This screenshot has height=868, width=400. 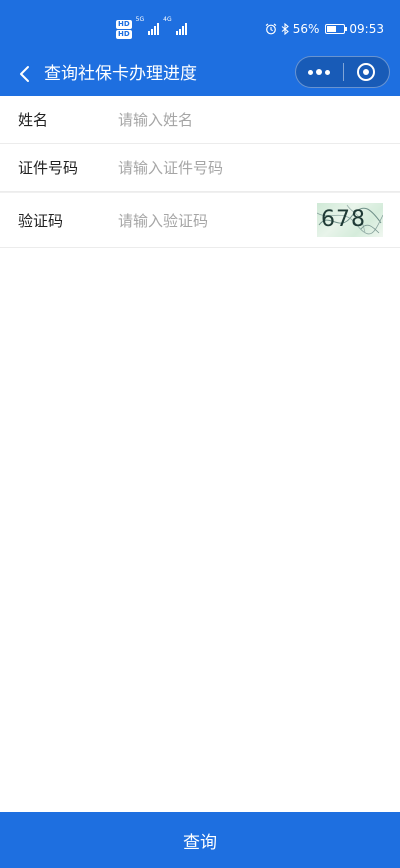 I want to click on id-number-input, so click(x=213, y=168).